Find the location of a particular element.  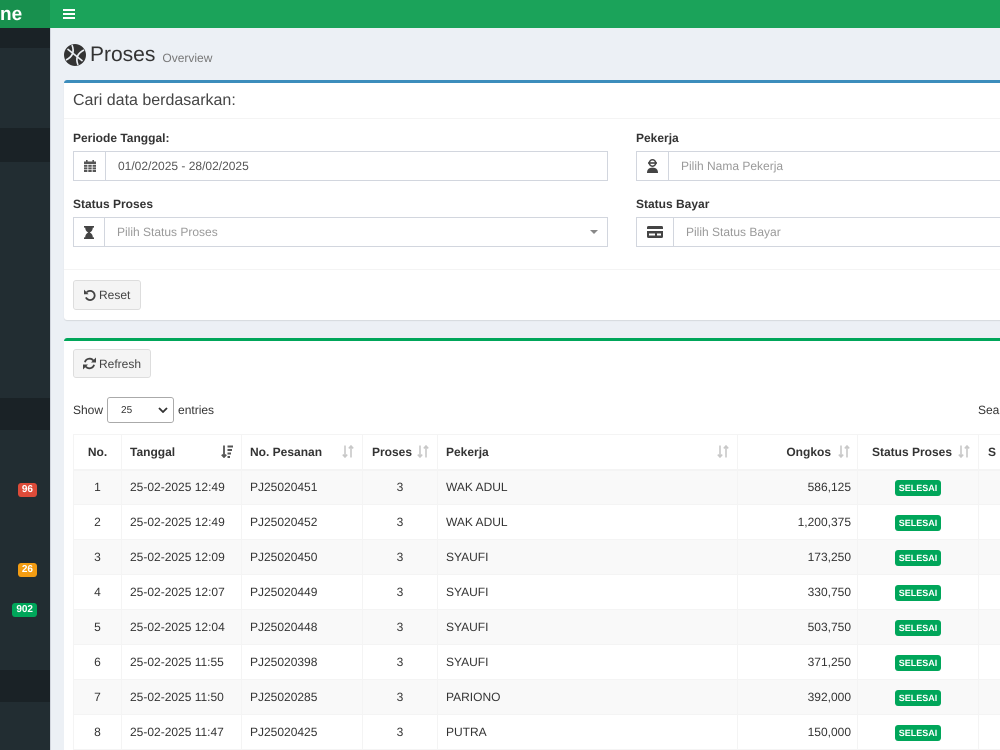

page-subtitle: Overview is located at coordinates (187, 58).